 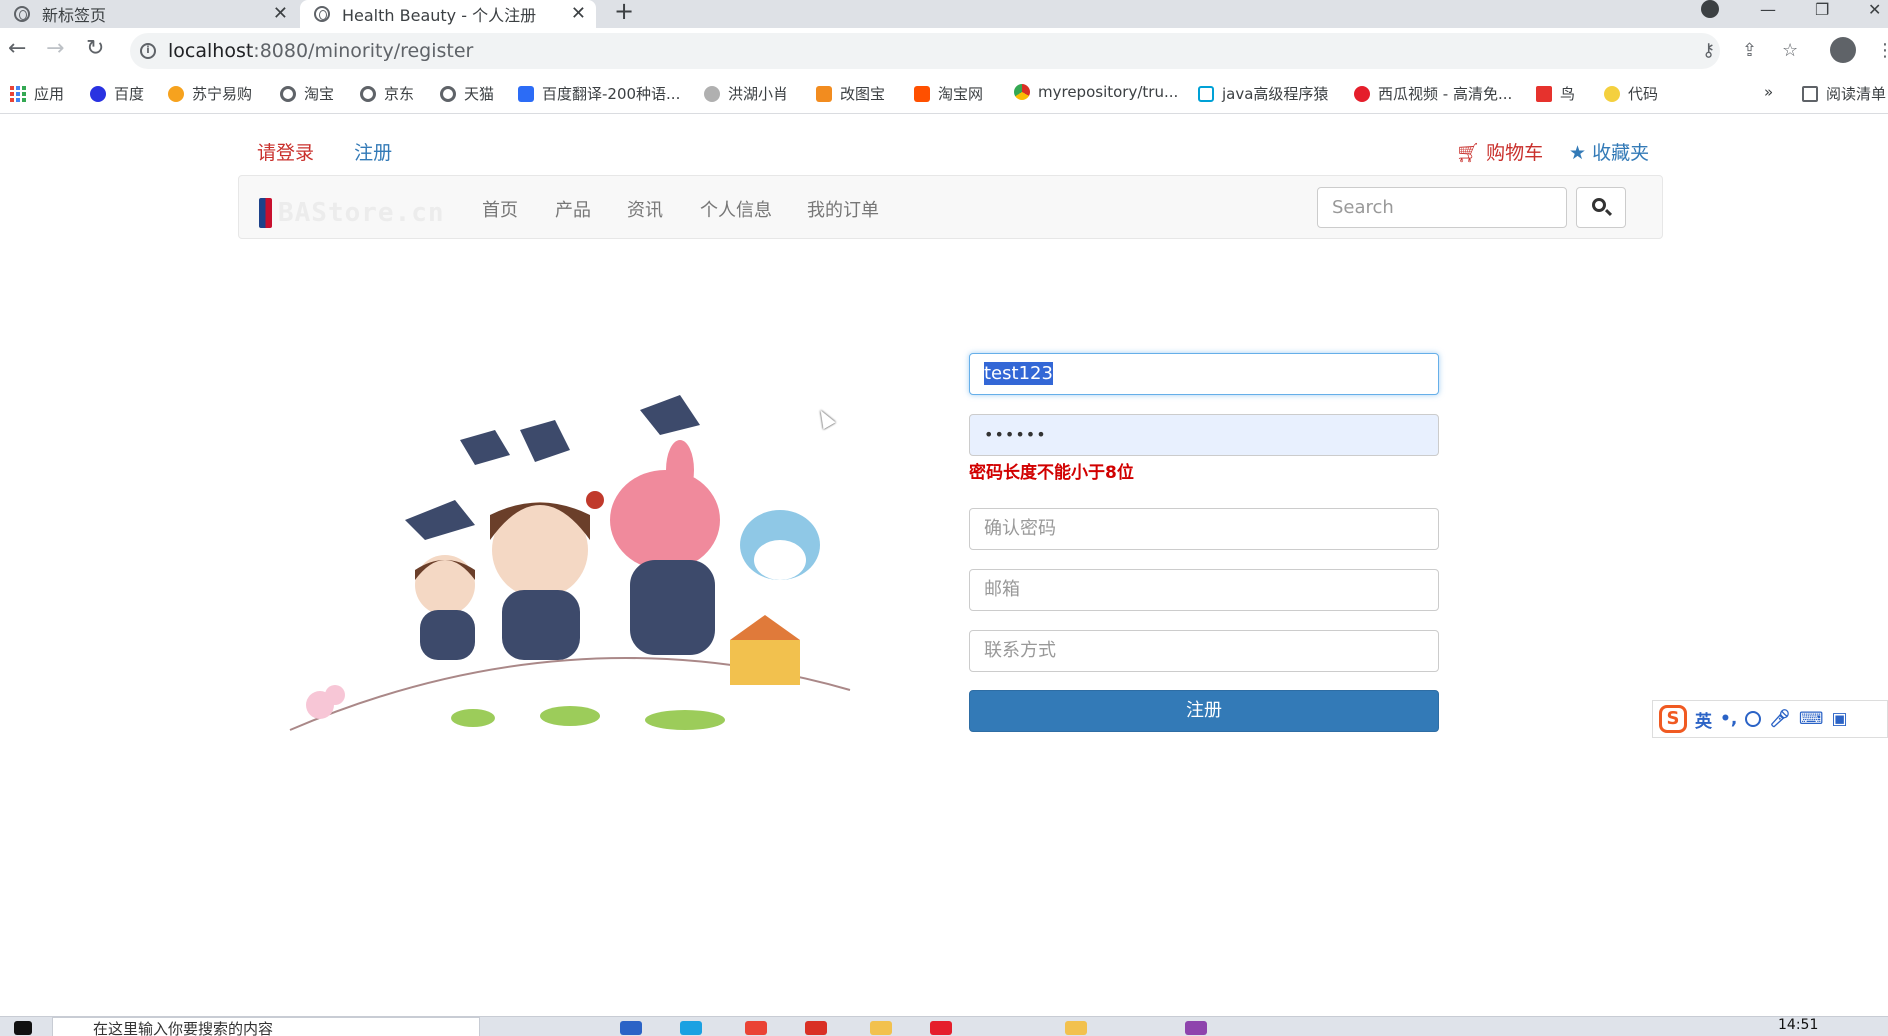 What do you see at coordinates (1843, 50) in the screenshot?
I see `profile-avatar-icon` at bounding box center [1843, 50].